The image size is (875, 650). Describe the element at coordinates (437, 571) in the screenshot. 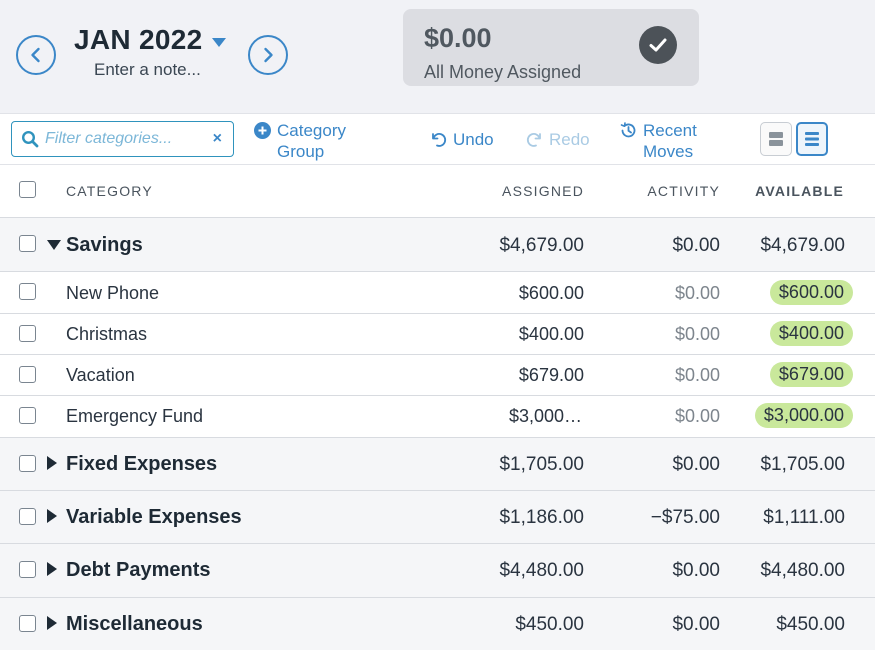

I see `category-group-row: Debt Payments $4,480.00 $0.00 $4,480.00` at that location.